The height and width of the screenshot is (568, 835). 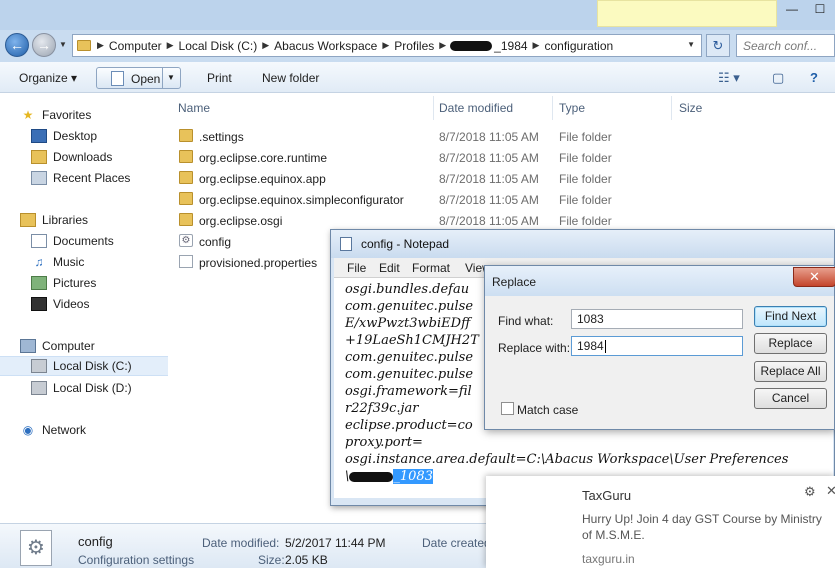 I want to click on replace-with-label: Replace with:, so click(x=534, y=348).